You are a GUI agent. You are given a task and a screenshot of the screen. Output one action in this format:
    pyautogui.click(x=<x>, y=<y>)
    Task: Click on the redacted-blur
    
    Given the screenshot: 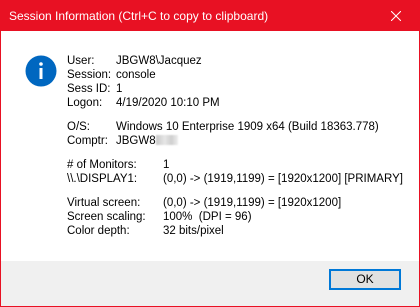 What is the action you would take?
    pyautogui.click(x=166, y=140)
    